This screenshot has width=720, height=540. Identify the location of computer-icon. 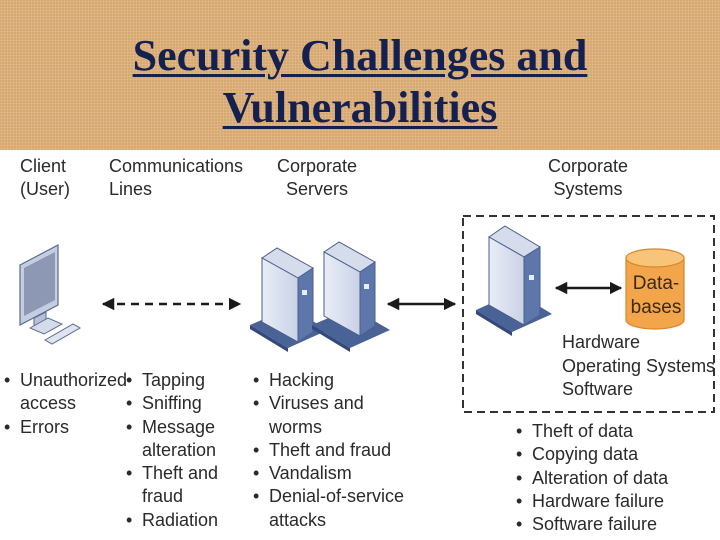
(50, 294).